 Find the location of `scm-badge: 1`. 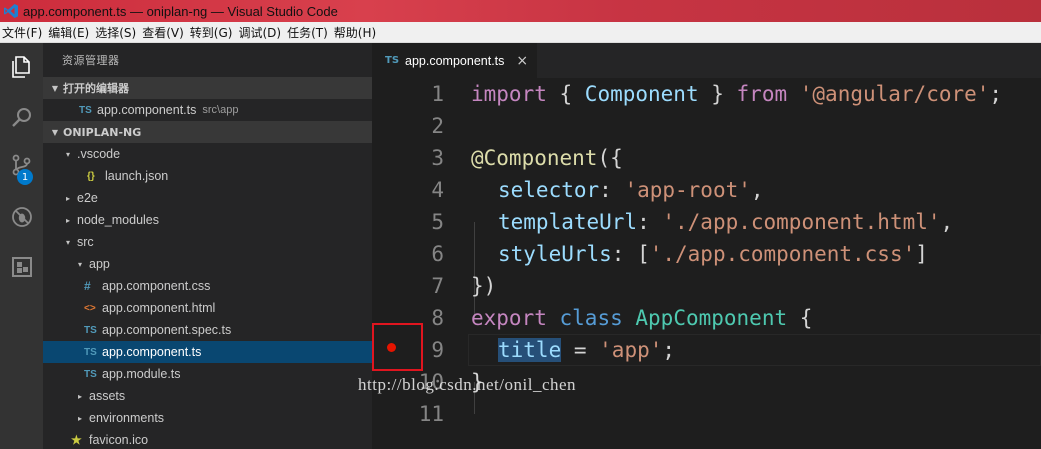

scm-badge: 1 is located at coordinates (25, 177).